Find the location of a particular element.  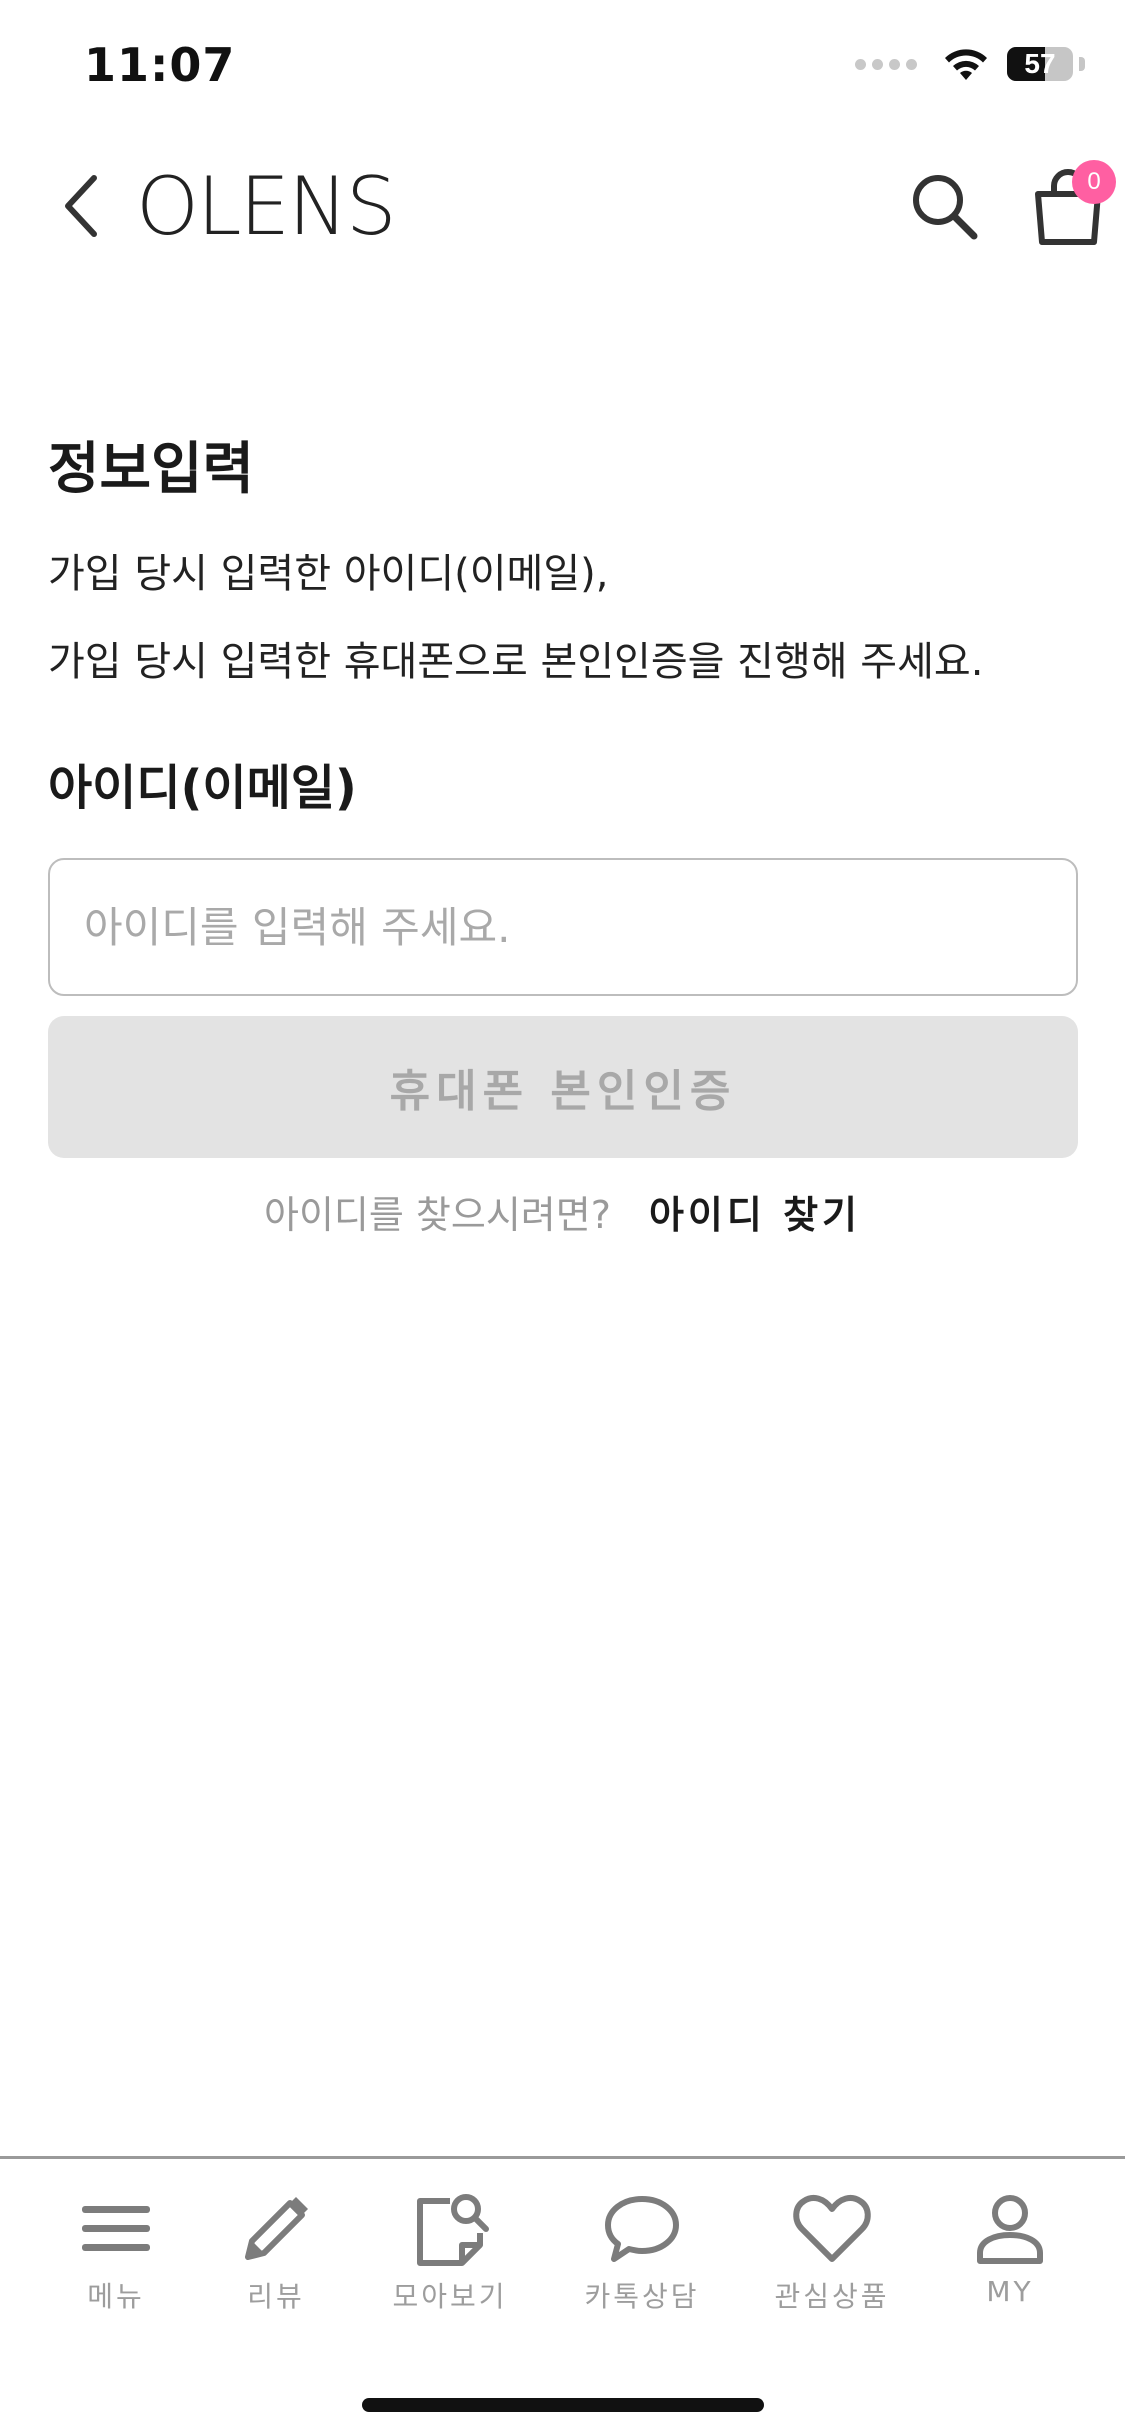

tab-menu-label: 메뉴 is located at coordinates (116, 2296).